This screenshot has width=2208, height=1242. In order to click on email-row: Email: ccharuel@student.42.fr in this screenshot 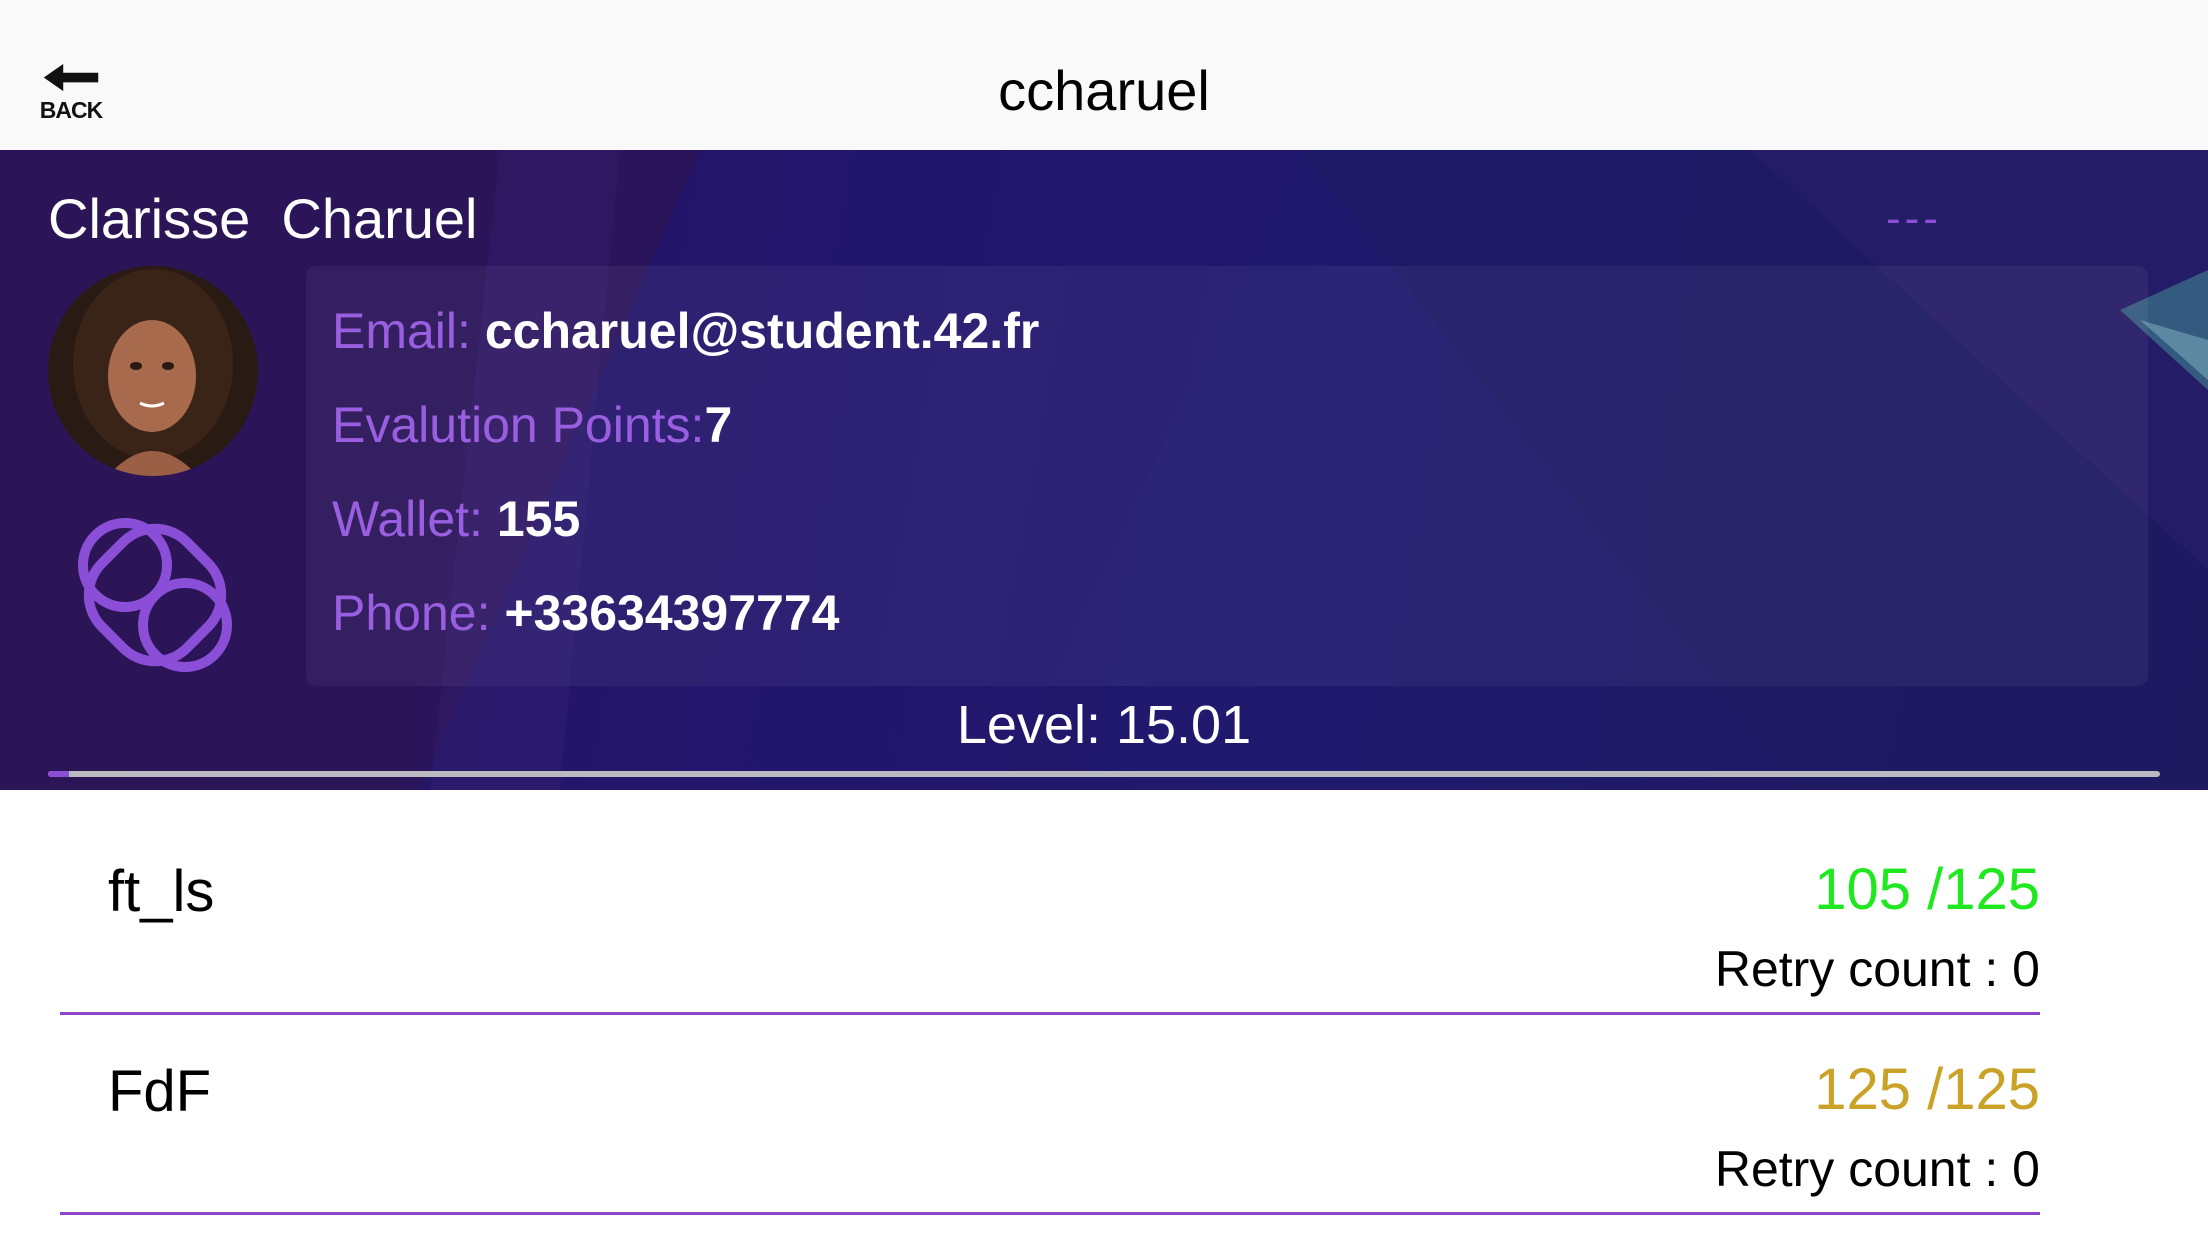, I will do `click(685, 331)`.